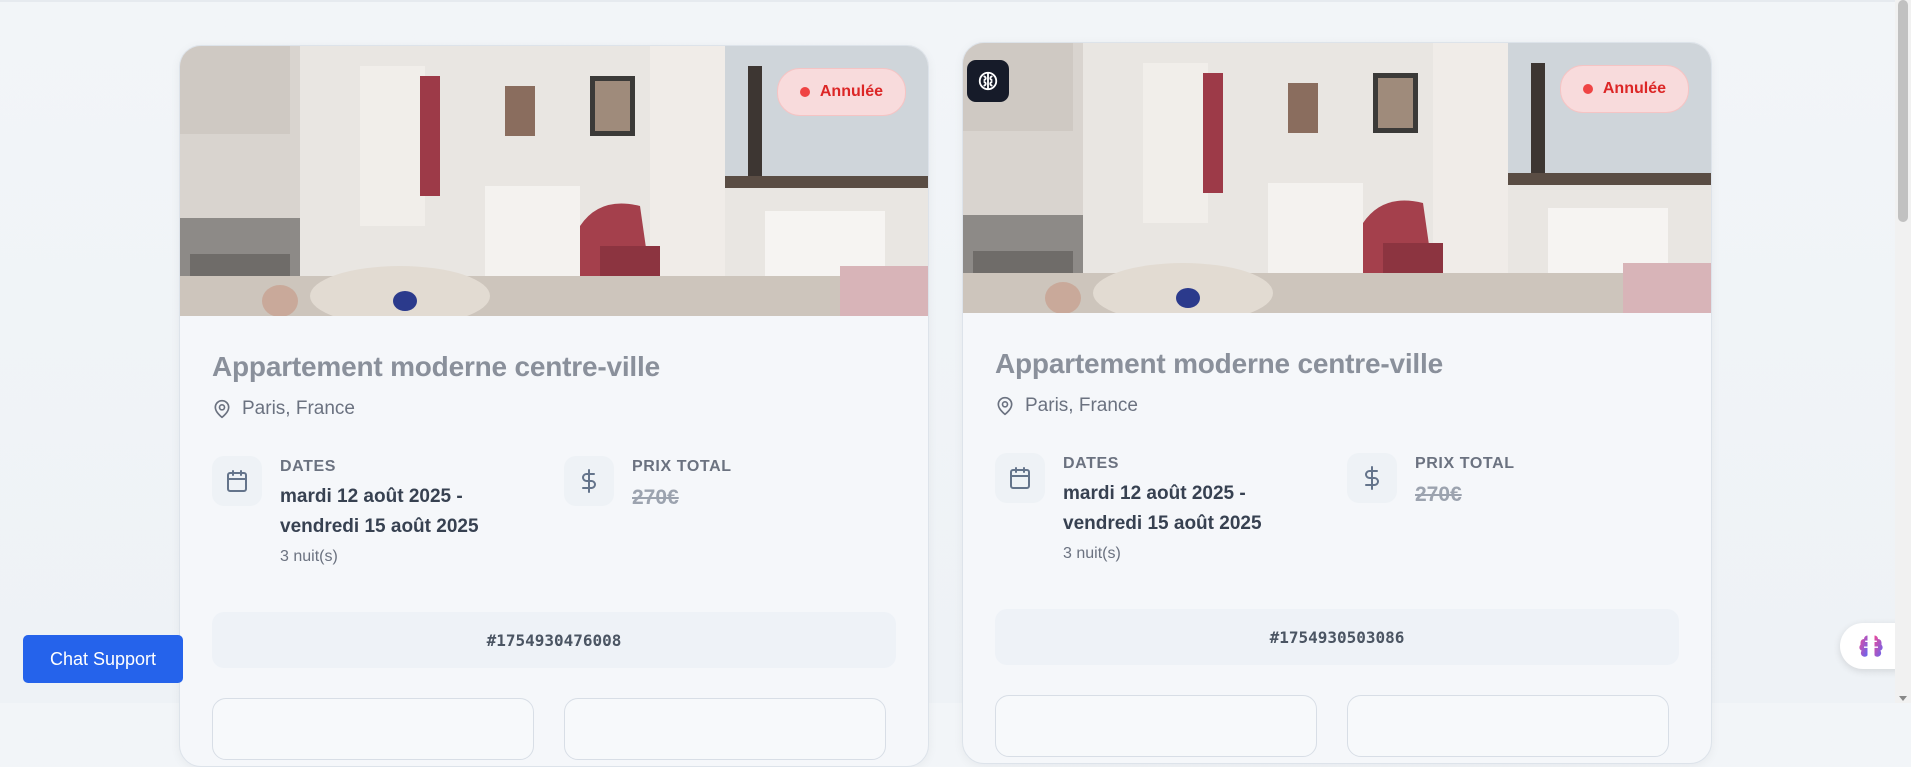  Describe the element at coordinates (1903, 351) in the screenshot. I see `vertical-scrollbar` at that location.